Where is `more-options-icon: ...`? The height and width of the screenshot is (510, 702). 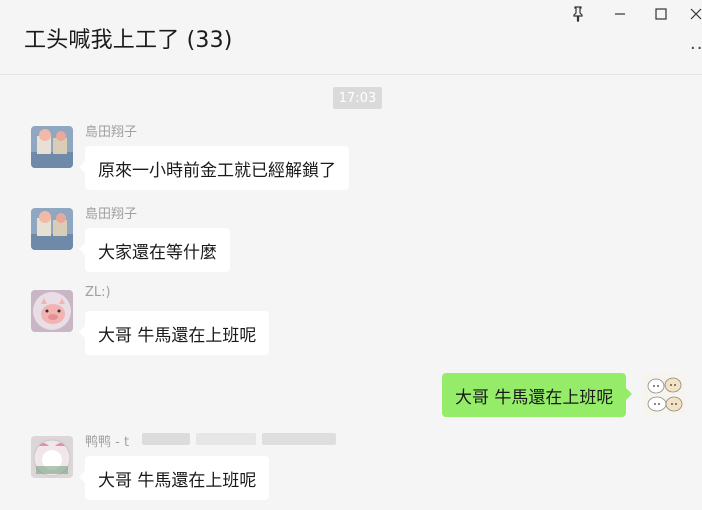
more-options-icon: ... is located at coordinates (696, 44).